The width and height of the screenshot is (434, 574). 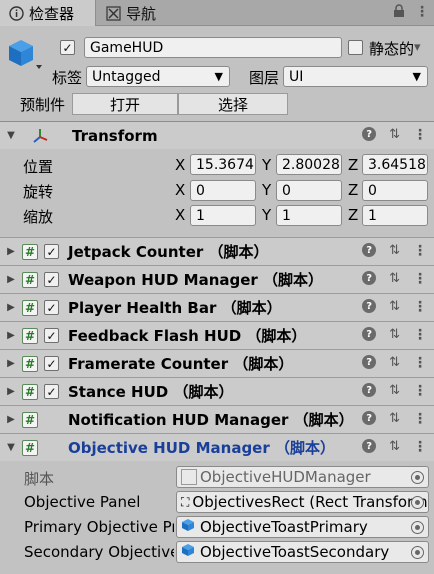 I want to click on objective-panel-field: ⛶ ObjectivesRect (Rect Transform), so click(x=302, y=502).